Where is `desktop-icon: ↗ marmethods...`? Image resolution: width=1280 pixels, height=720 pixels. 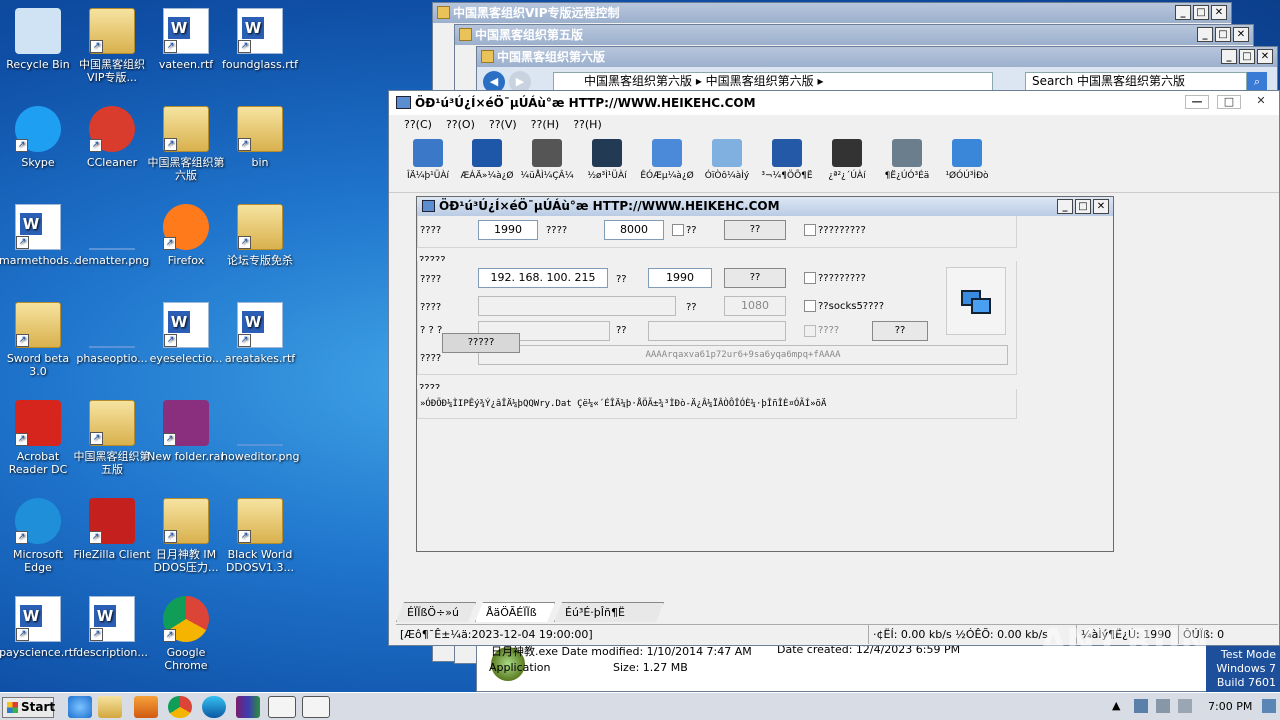
desktop-icon: ↗ marmethods... is located at coordinates (40, 235).